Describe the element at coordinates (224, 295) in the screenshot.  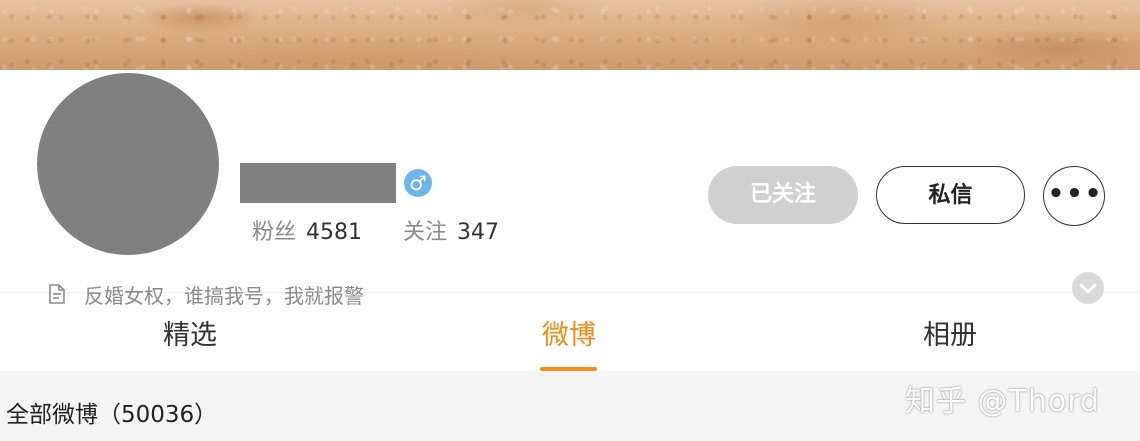
I see `bio-text: 反婚女权，谁搞我号，我就报警` at that location.